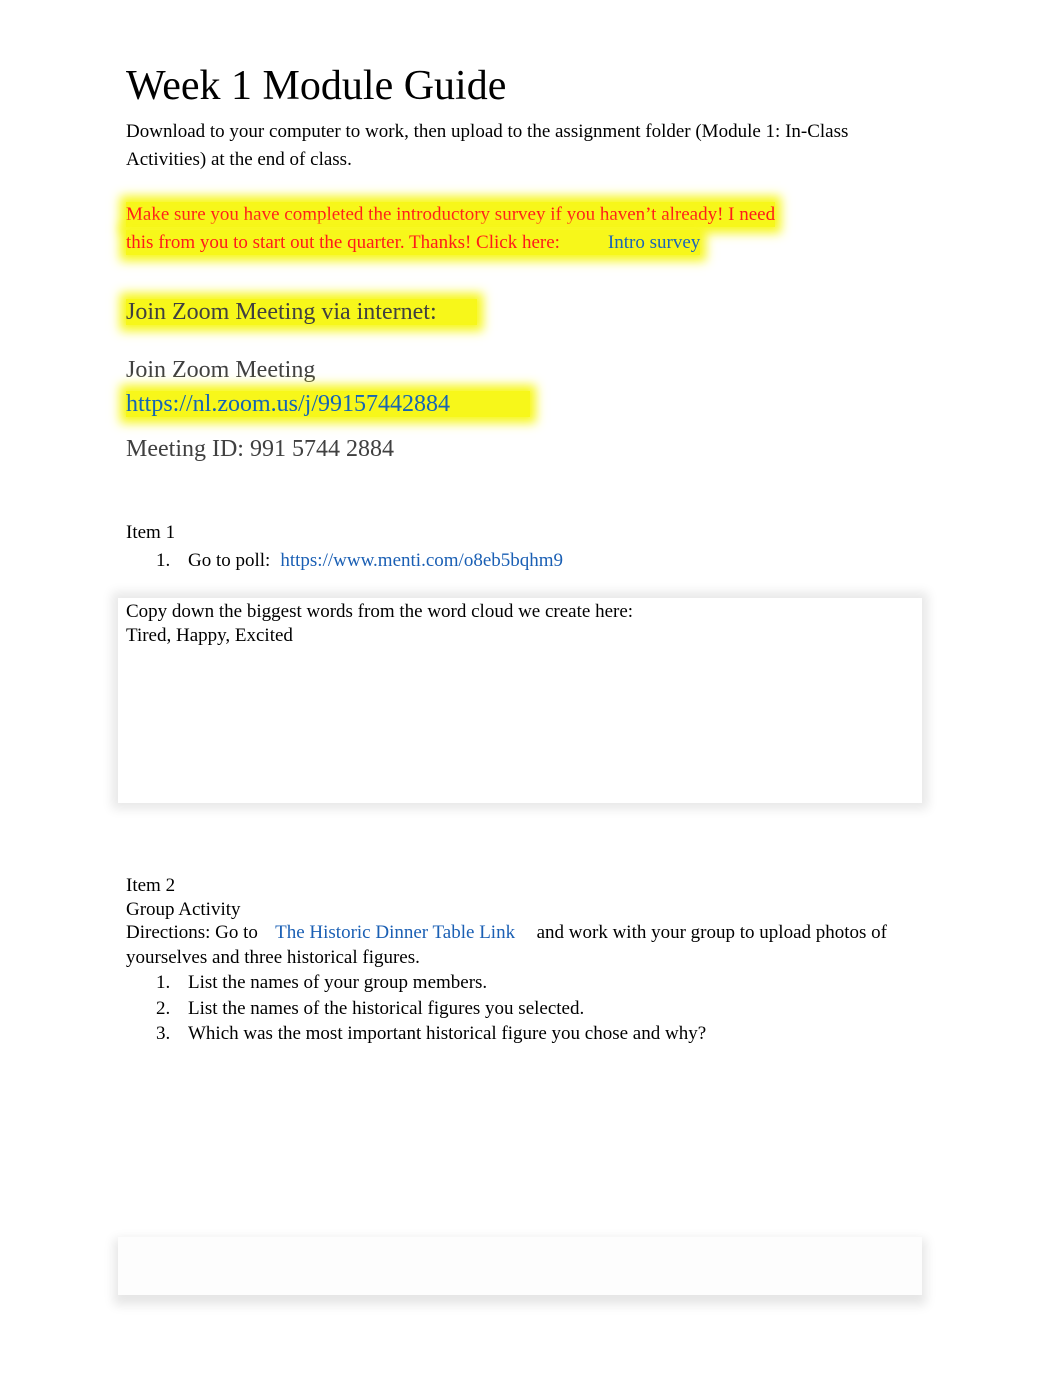  What do you see at coordinates (163, 1033) in the screenshot?
I see `step-number: 3.` at bounding box center [163, 1033].